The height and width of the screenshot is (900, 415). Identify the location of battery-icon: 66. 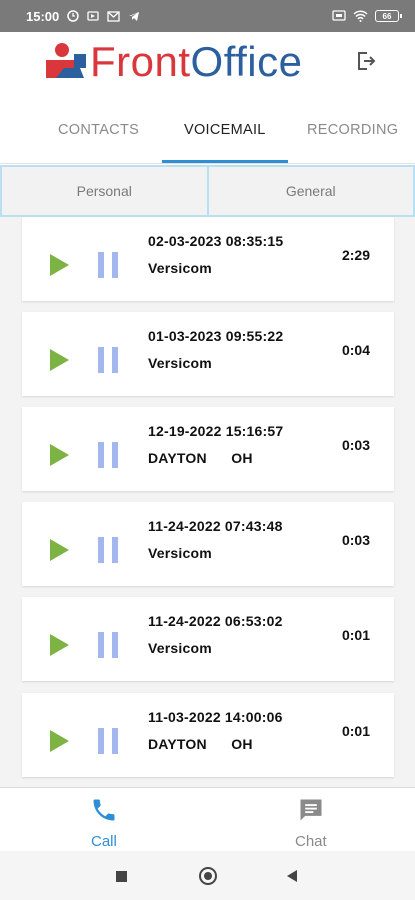
(388, 16).